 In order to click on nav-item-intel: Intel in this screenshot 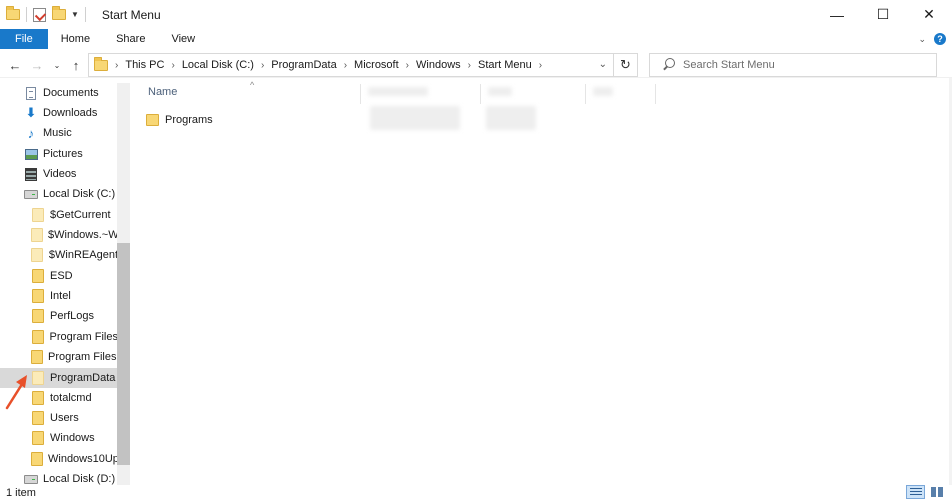, I will do `click(59, 296)`.